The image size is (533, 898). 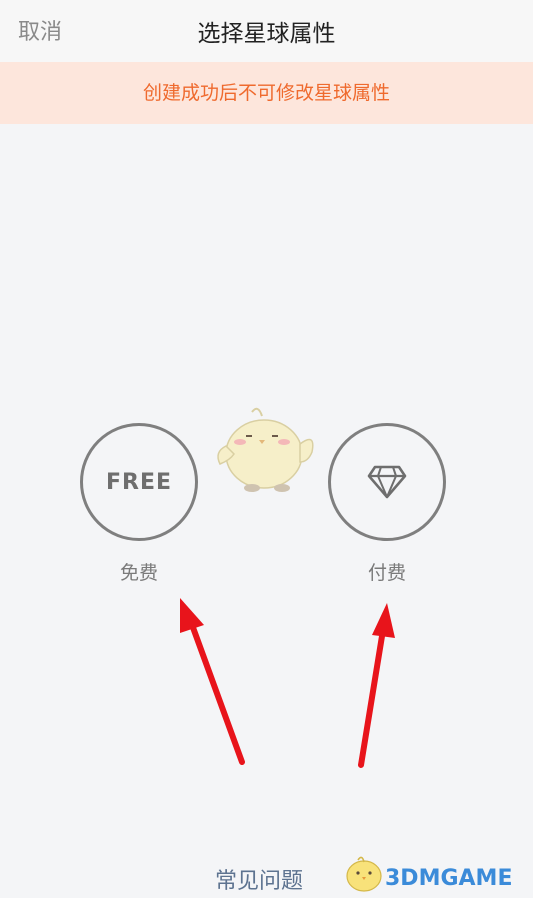 I want to click on watermark-chick-logo, so click(x=364, y=874).